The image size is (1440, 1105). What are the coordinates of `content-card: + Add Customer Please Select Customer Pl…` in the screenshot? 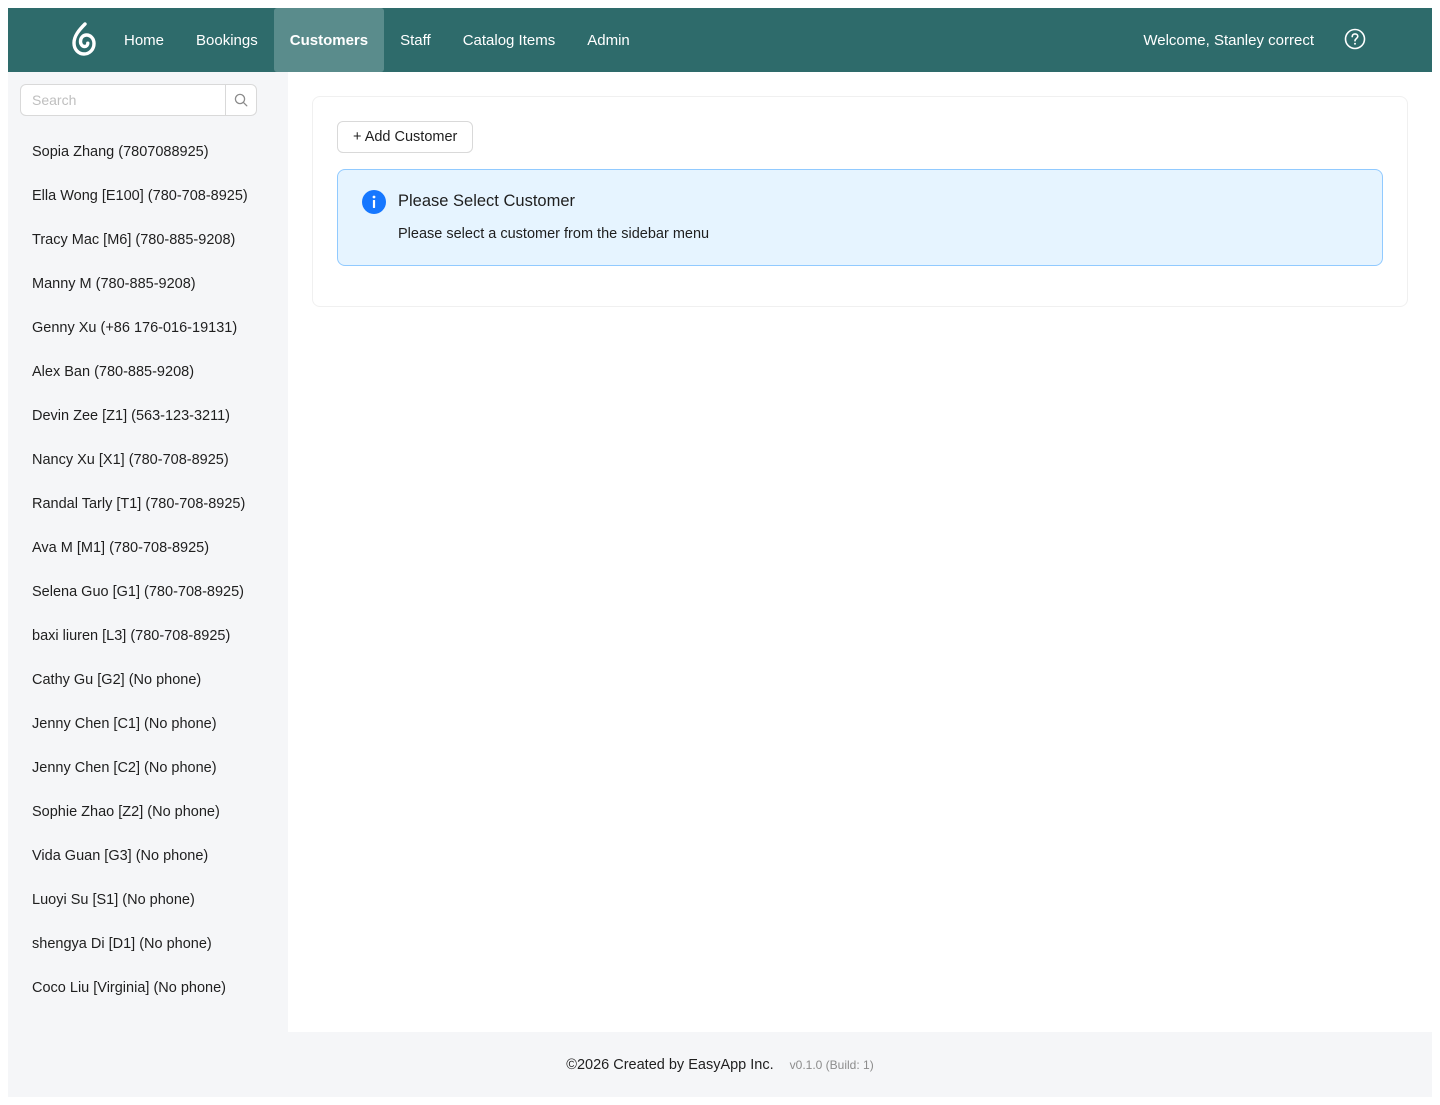 It's located at (860, 201).